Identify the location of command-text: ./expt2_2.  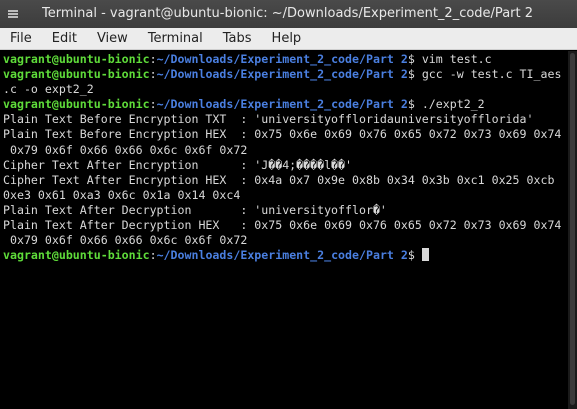
(453, 104).